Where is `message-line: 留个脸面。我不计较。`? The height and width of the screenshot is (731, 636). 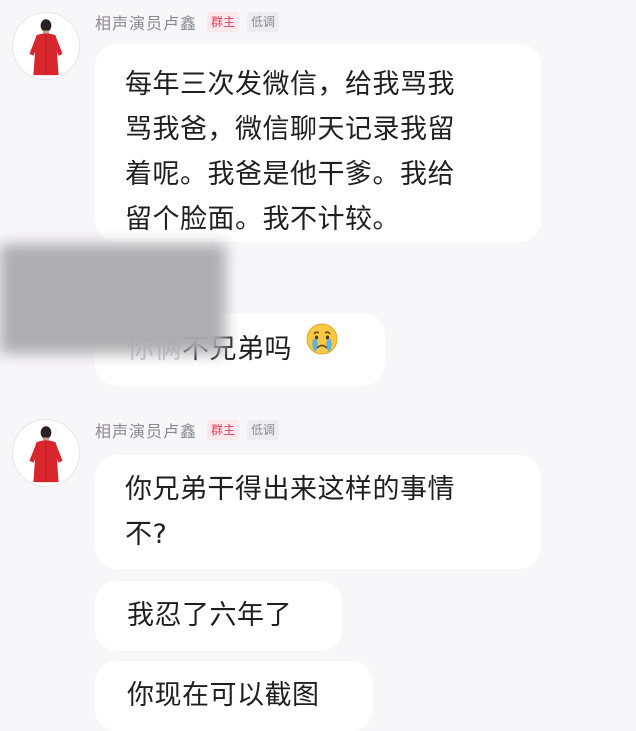 message-line: 留个脸面。我不计较。 is located at coordinates (262, 219).